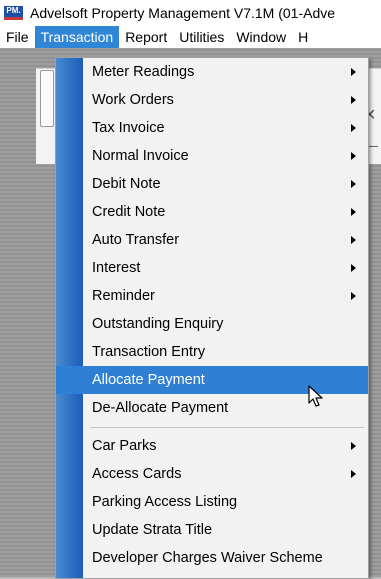 Image resolution: width=381 pixels, height=579 pixels. Describe the element at coordinates (212, 427) in the screenshot. I see `menu-separator` at that location.